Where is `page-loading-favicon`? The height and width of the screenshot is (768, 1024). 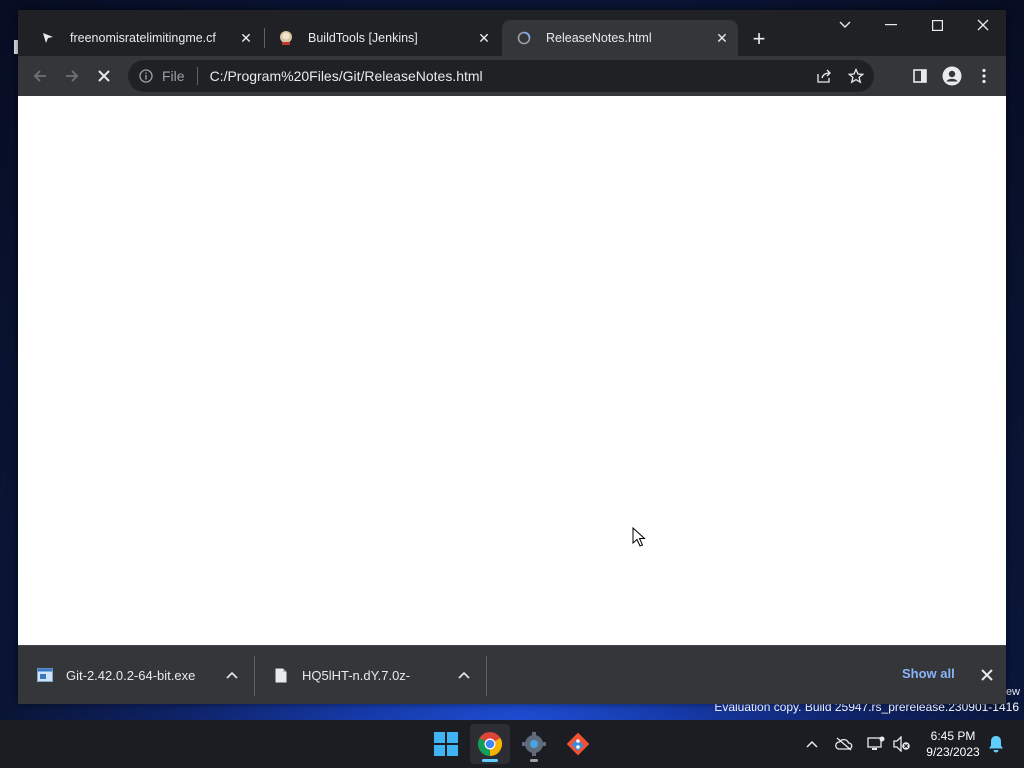
page-loading-favicon is located at coordinates (524, 38).